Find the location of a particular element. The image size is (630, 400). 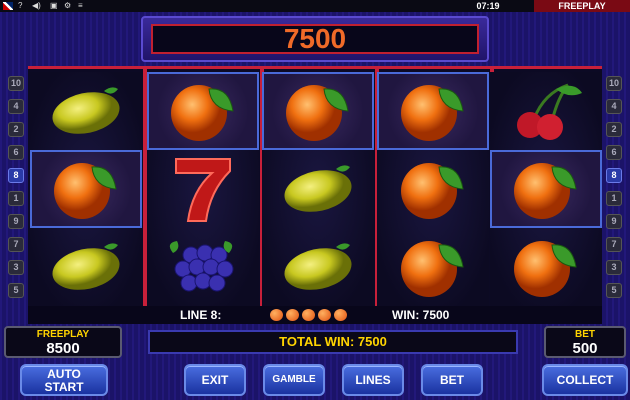

bet-box: BET 500 is located at coordinates (585, 342).